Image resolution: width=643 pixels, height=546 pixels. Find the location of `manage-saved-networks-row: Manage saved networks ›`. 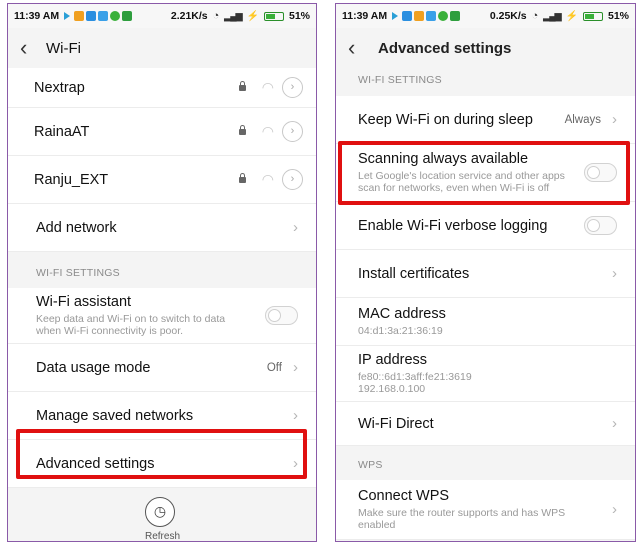

manage-saved-networks-row: Manage saved networks › is located at coordinates (162, 416).